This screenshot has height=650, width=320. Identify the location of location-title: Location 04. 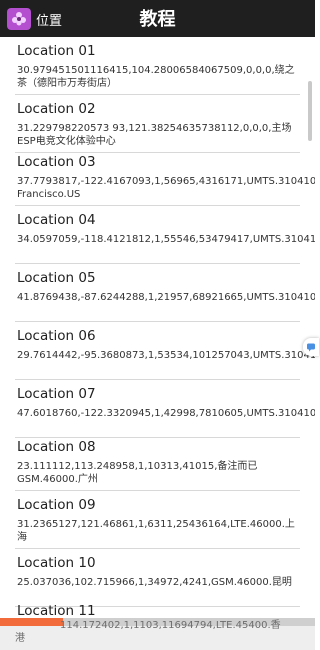
(56, 220).